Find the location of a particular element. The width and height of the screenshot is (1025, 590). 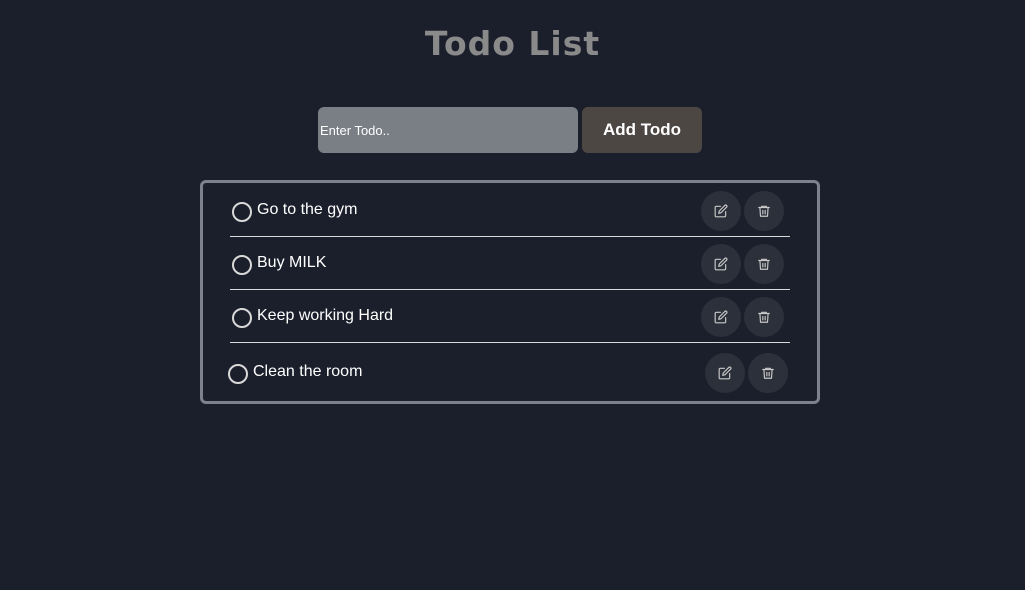

page-title: Todo List is located at coordinates (512, 43).